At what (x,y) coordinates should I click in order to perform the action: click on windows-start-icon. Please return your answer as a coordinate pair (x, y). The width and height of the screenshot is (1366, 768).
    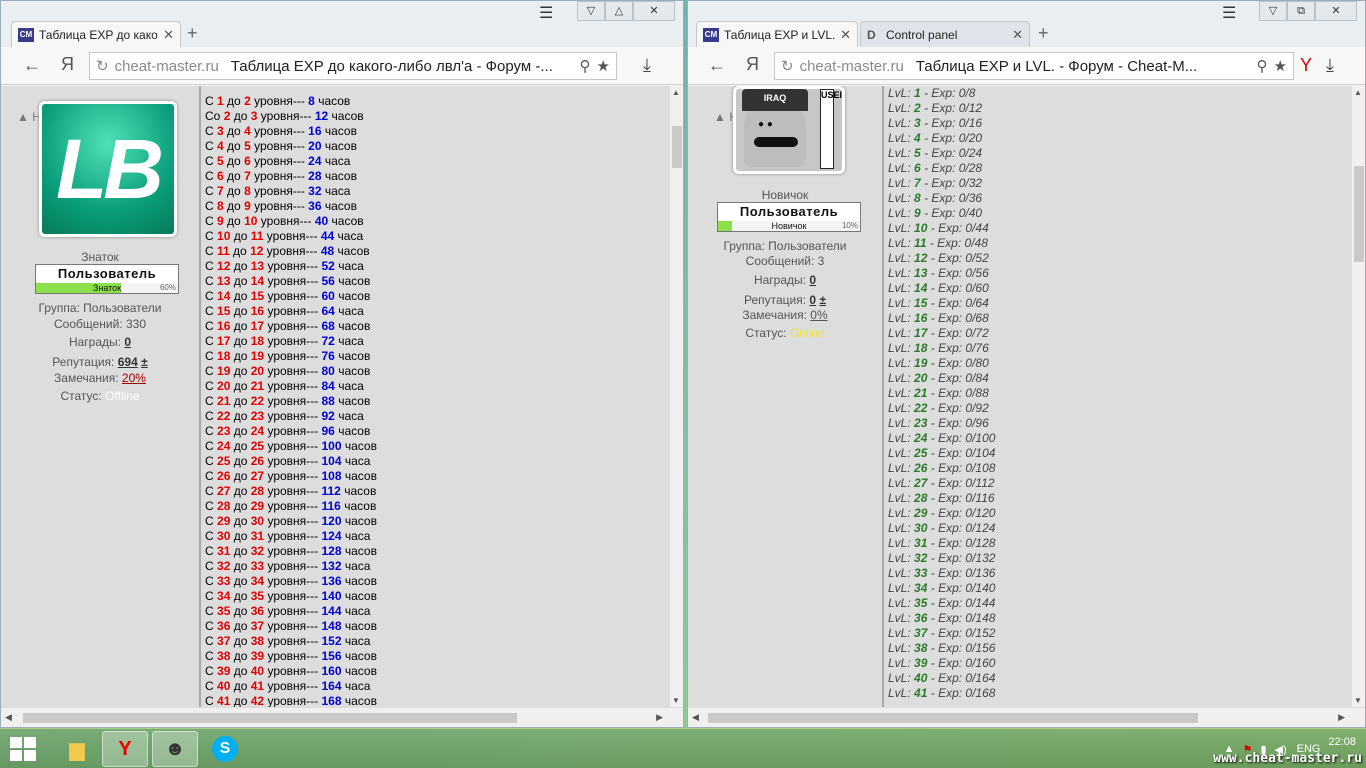
    Looking at the image, I should click on (24, 750).